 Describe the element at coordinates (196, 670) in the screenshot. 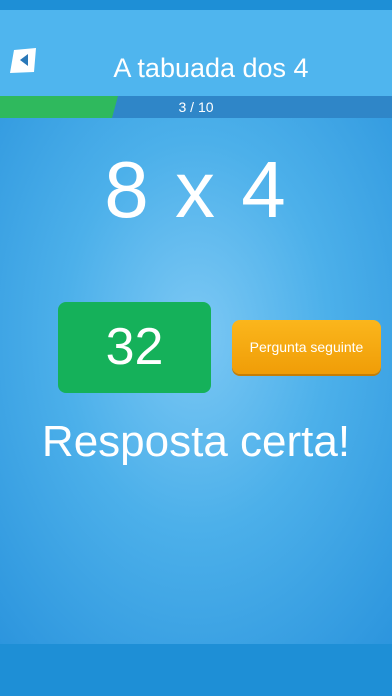

I see `bottom-strip` at that location.